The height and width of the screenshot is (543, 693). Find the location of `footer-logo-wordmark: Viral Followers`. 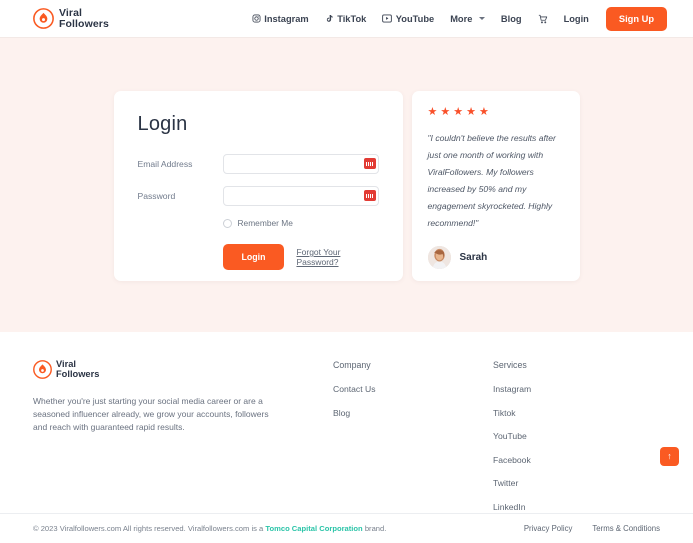

footer-logo-wordmark: Viral Followers is located at coordinates (78, 369).